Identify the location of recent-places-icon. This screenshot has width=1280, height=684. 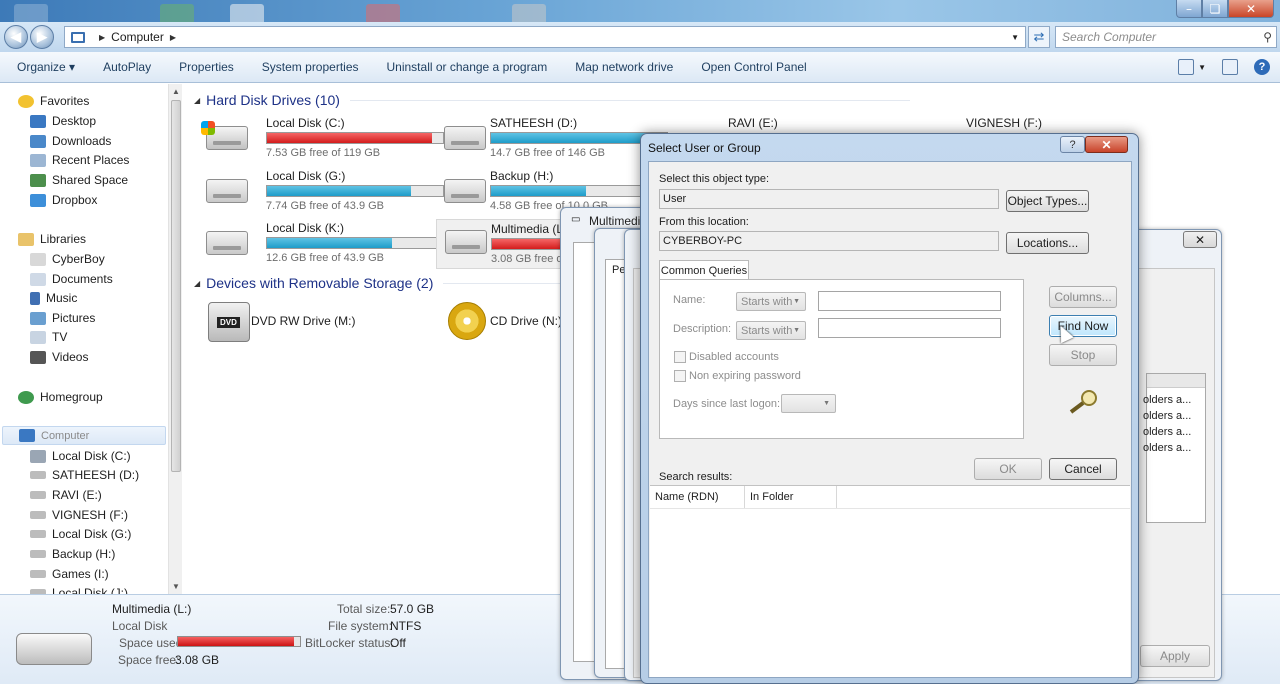
(38, 160).